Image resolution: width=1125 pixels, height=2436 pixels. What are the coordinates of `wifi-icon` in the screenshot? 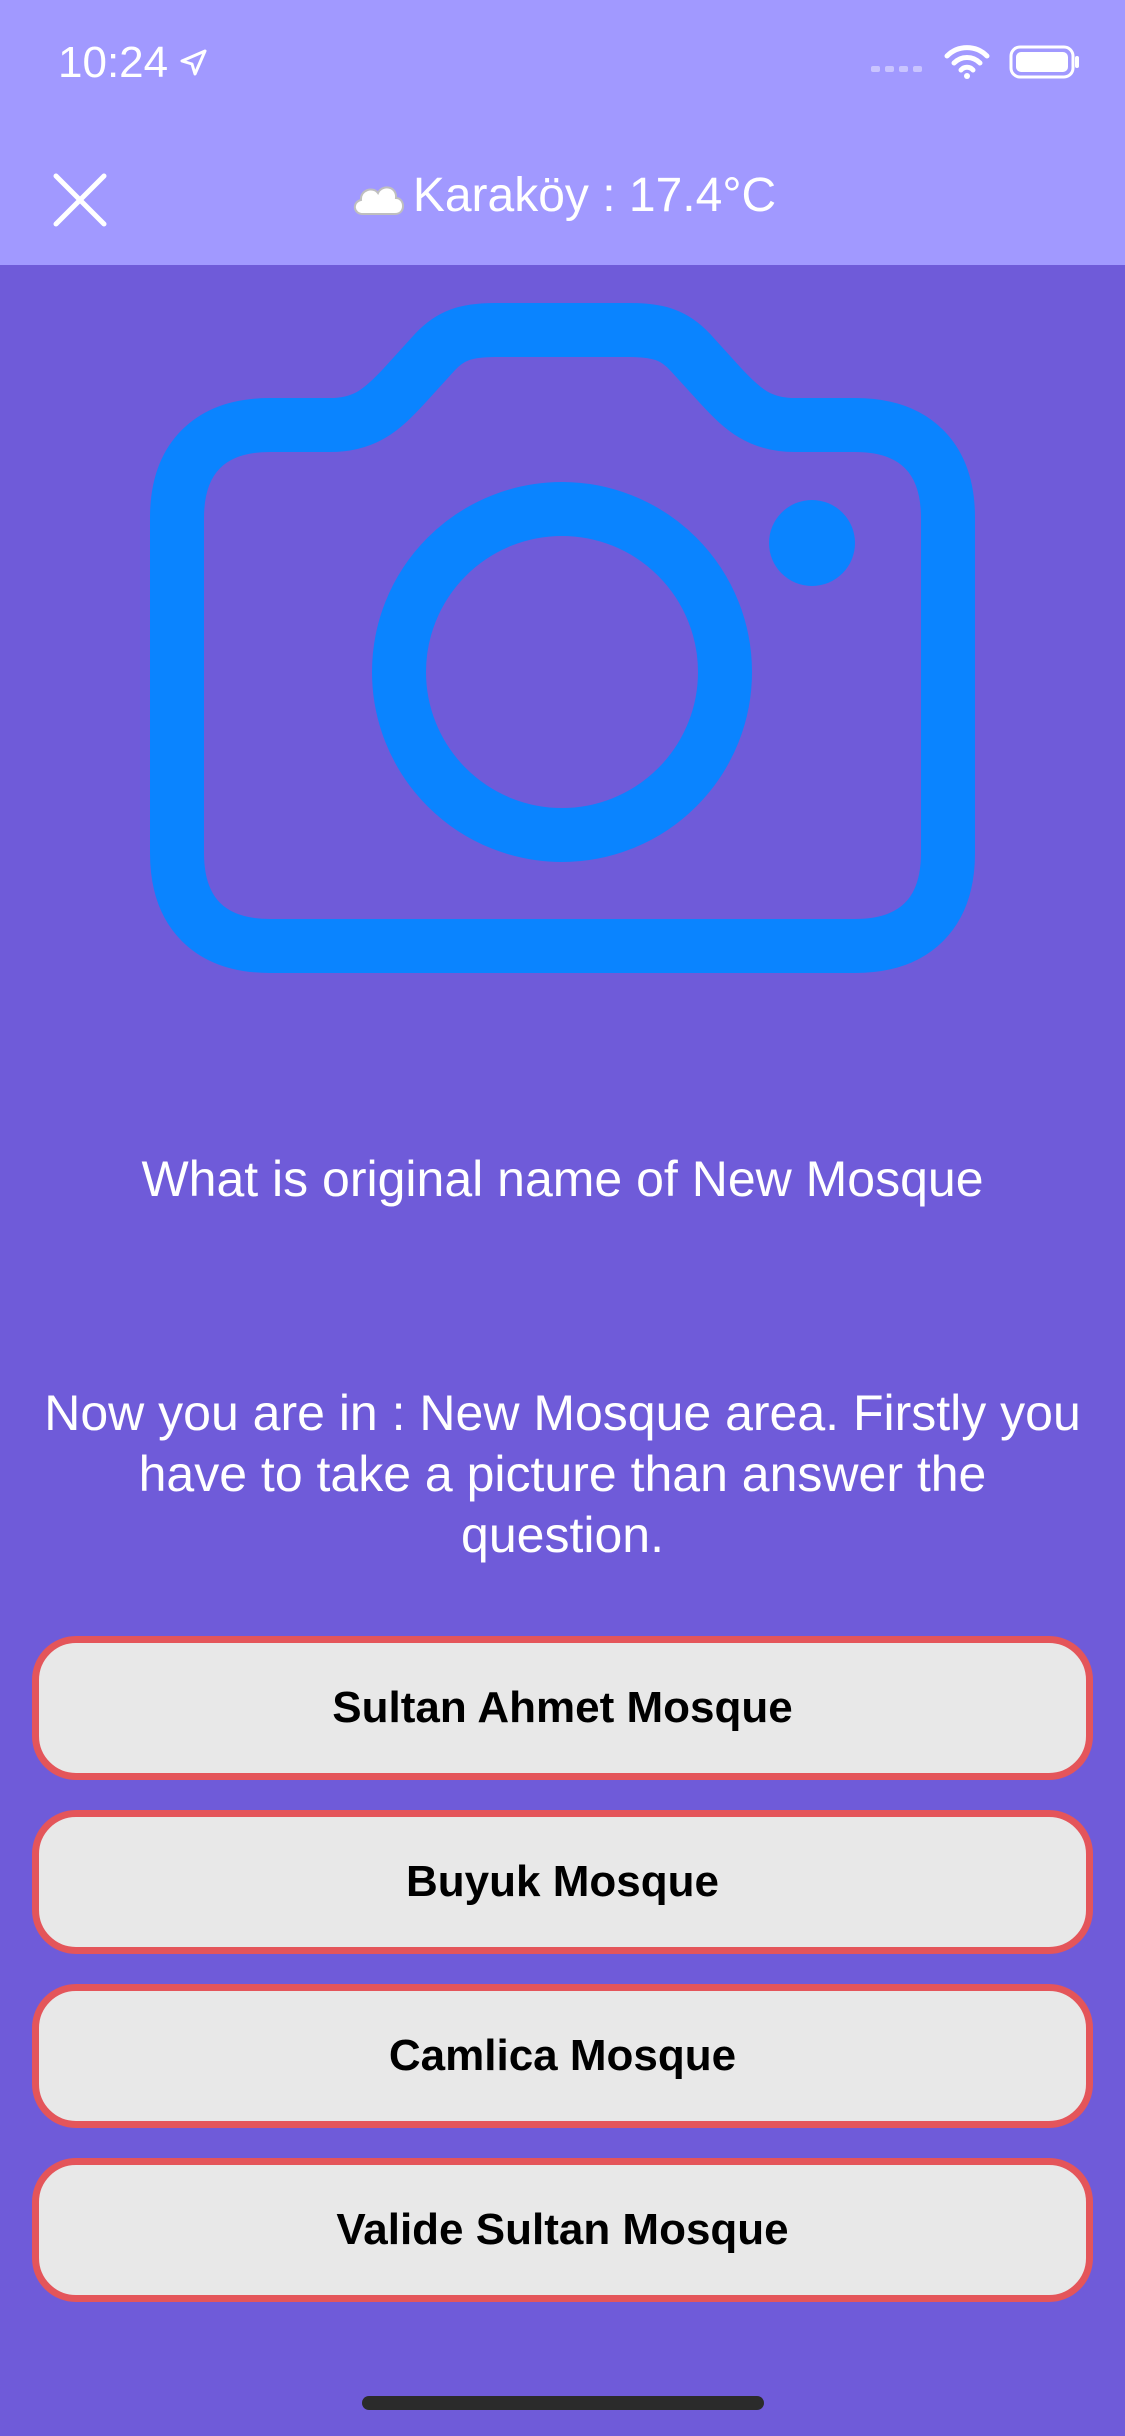 It's located at (967, 62).